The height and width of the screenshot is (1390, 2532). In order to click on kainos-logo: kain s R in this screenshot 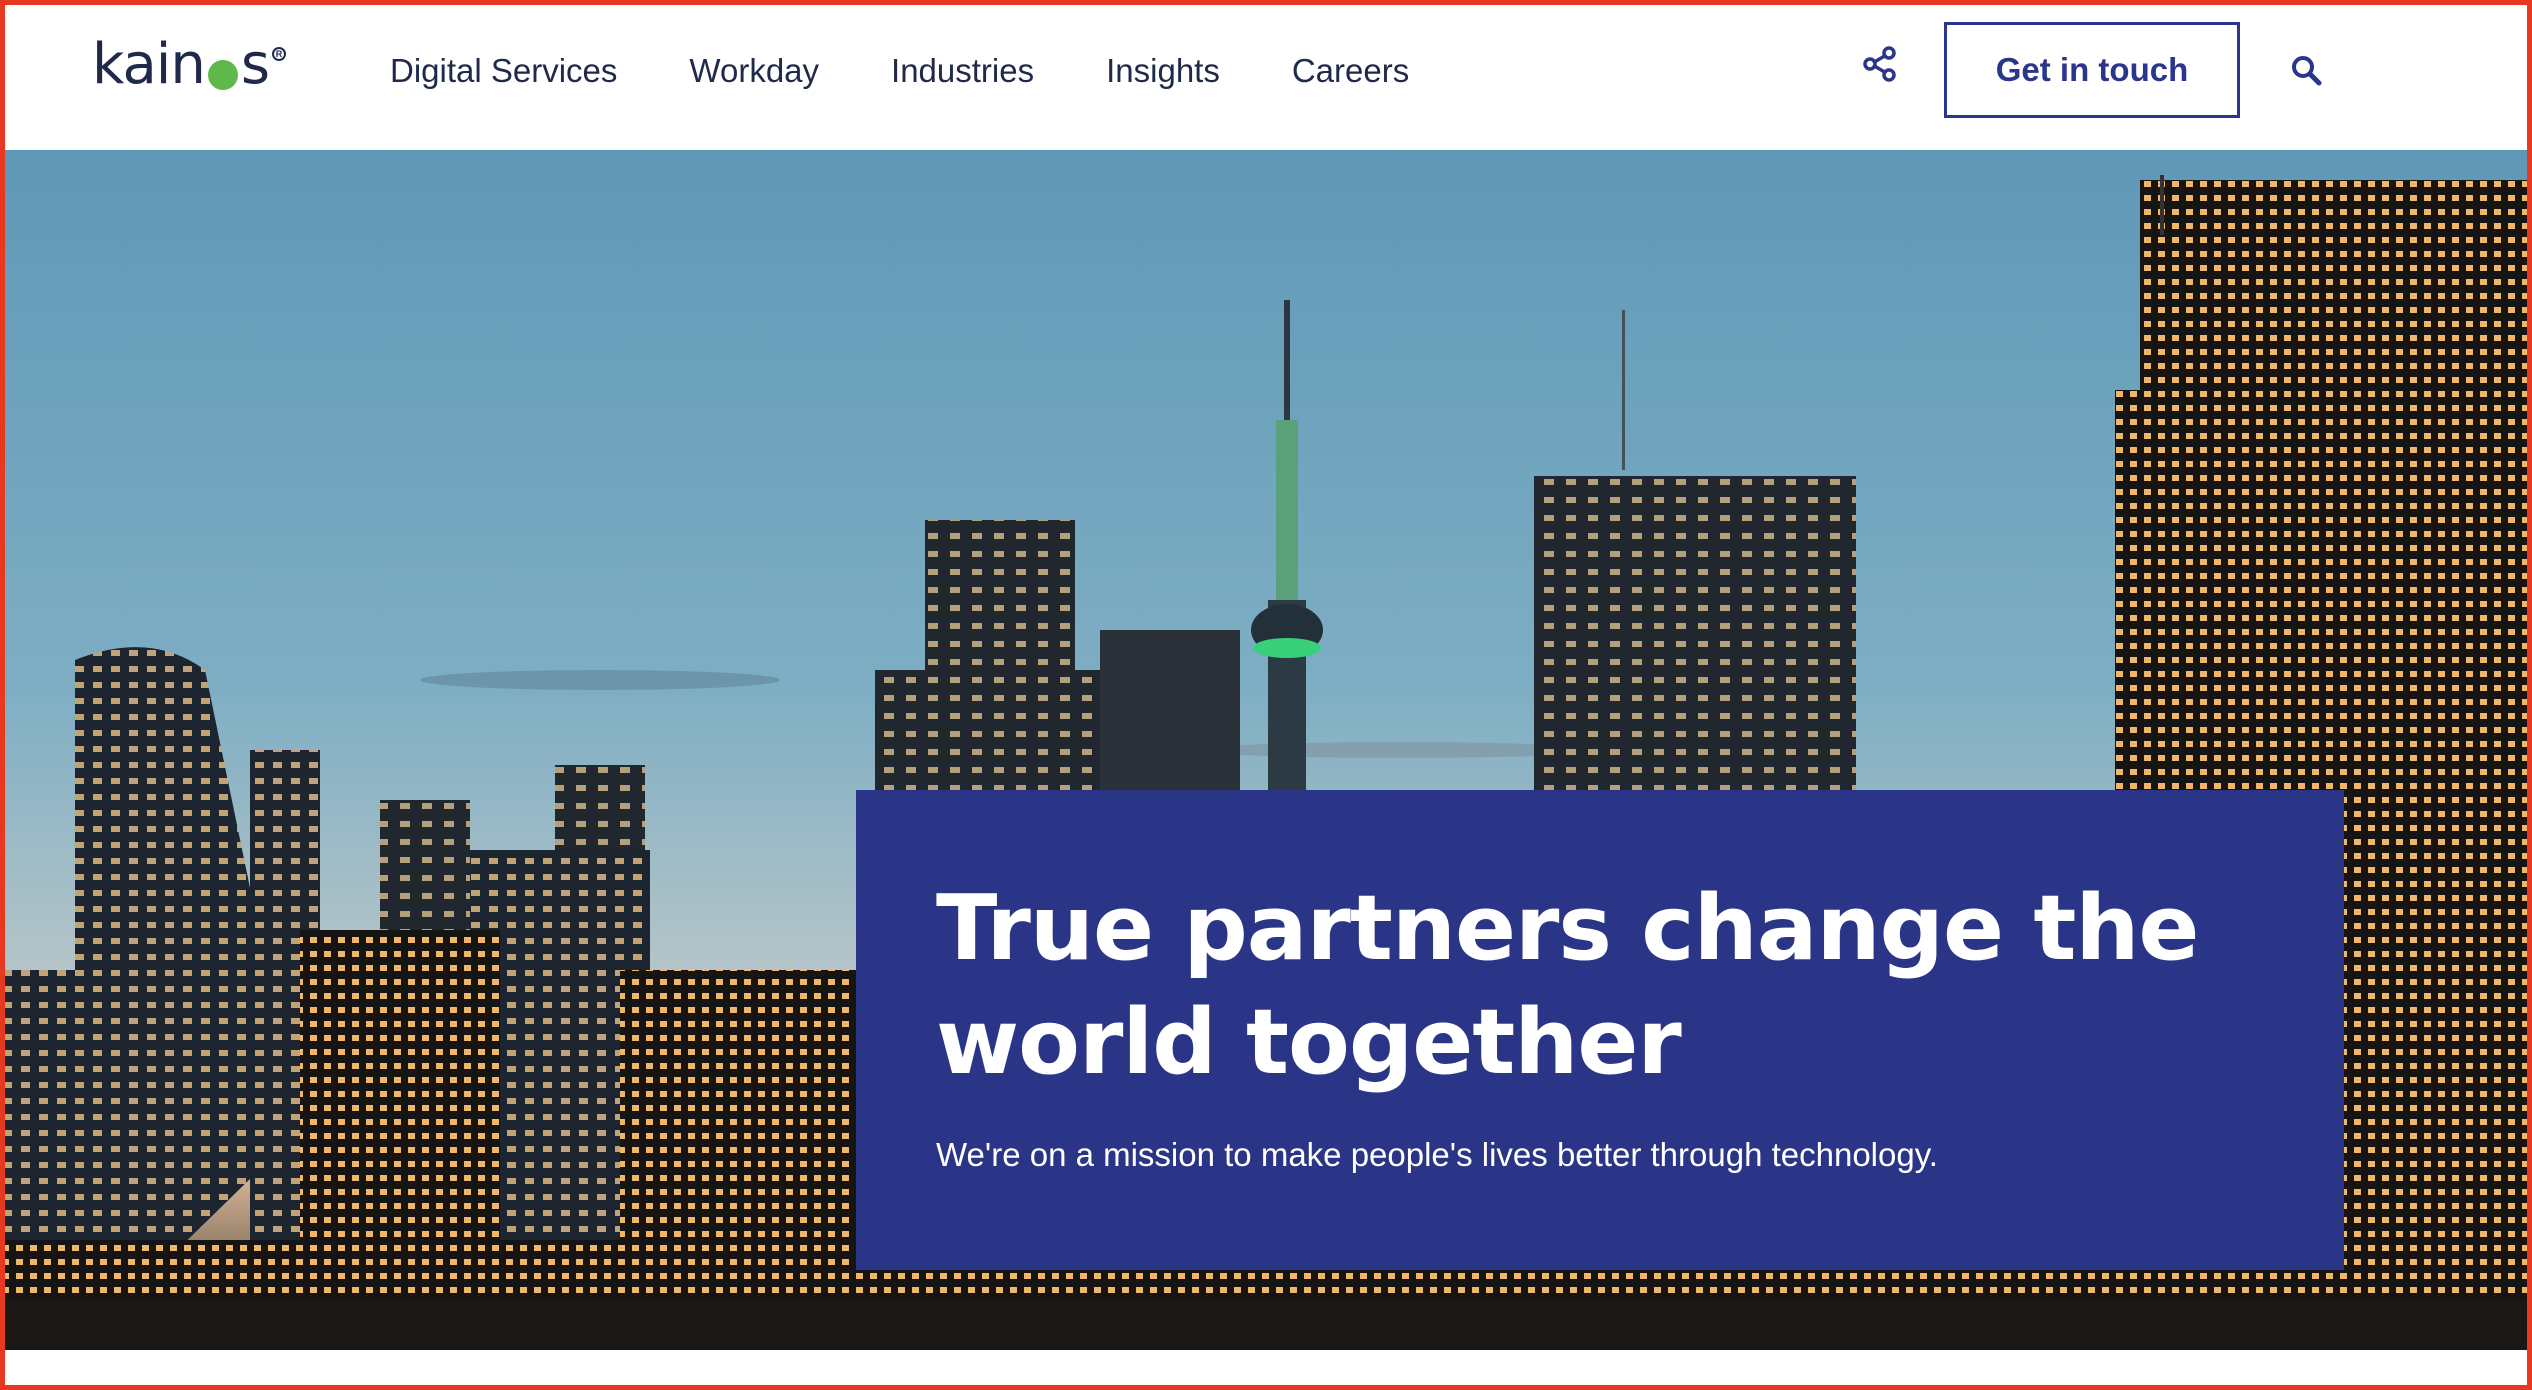, I will do `click(197, 65)`.